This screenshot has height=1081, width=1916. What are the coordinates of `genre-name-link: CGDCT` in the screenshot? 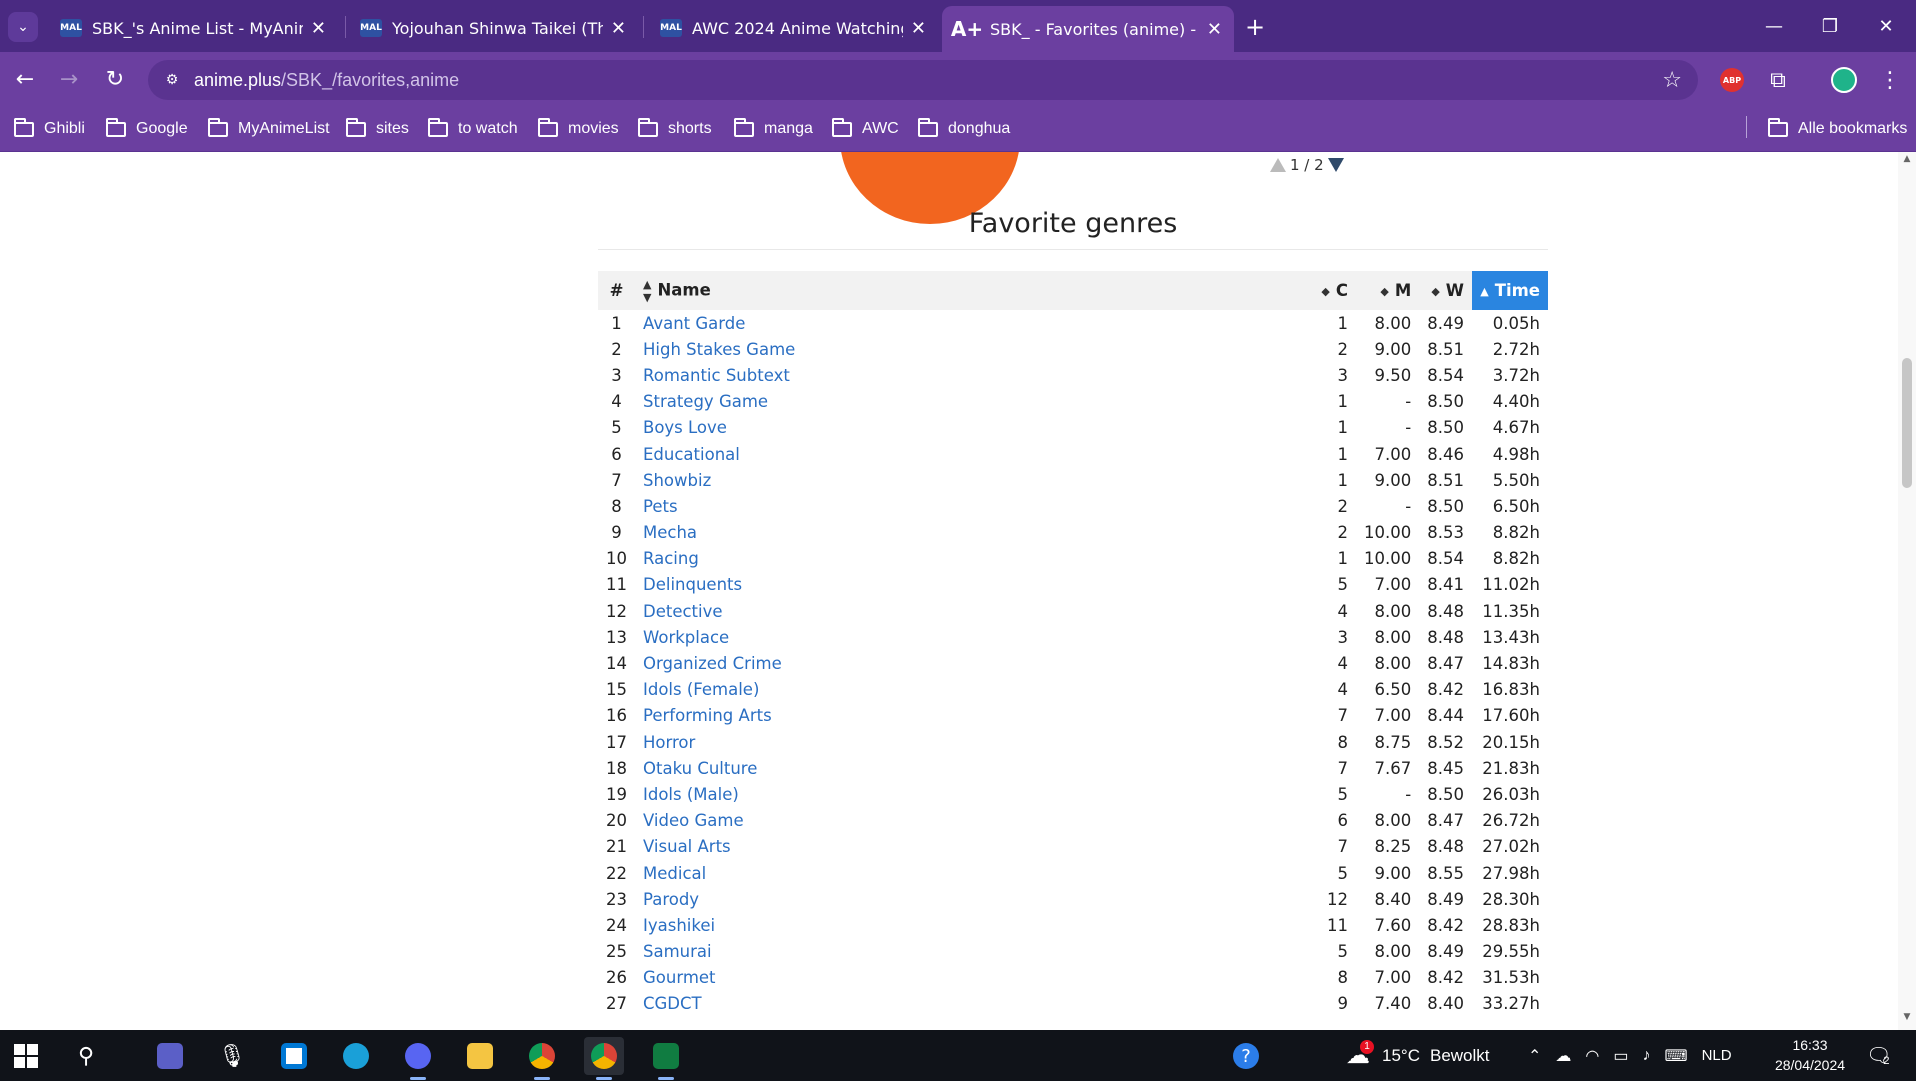 It's located at (974, 1004).